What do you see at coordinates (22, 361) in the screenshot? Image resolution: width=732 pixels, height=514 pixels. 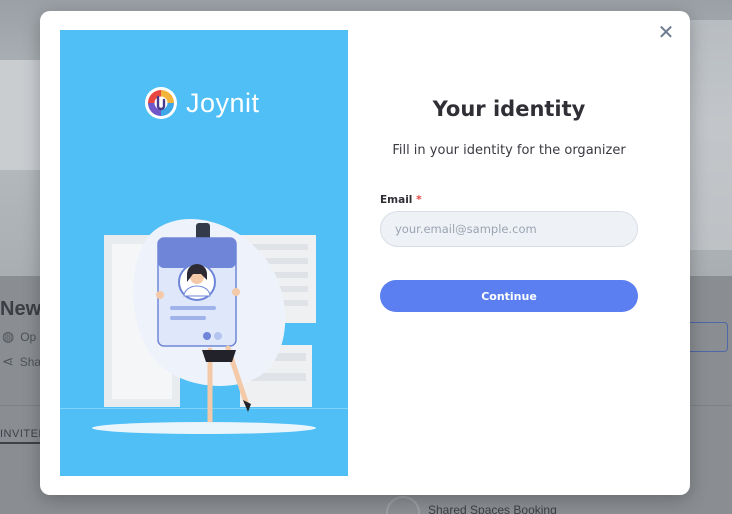 I see `background-share-row: ⋖ Sha` at bounding box center [22, 361].